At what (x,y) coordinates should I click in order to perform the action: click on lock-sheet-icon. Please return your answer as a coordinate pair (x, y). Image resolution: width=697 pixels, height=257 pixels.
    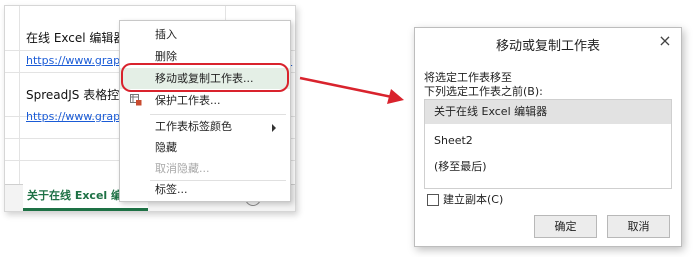
    Looking at the image, I should click on (136, 100).